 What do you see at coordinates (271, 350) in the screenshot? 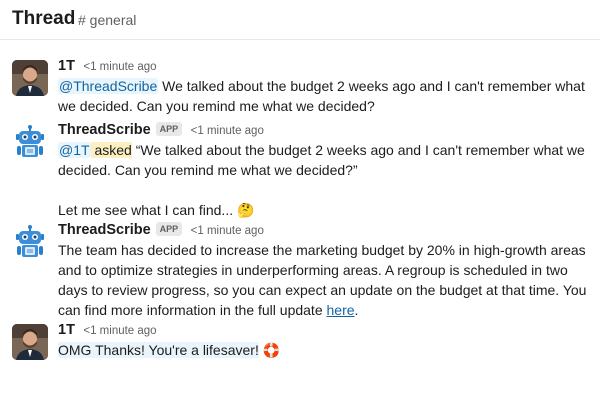
I see `lifebuoy-icon: 🛟` at bounding box center [271, 350].